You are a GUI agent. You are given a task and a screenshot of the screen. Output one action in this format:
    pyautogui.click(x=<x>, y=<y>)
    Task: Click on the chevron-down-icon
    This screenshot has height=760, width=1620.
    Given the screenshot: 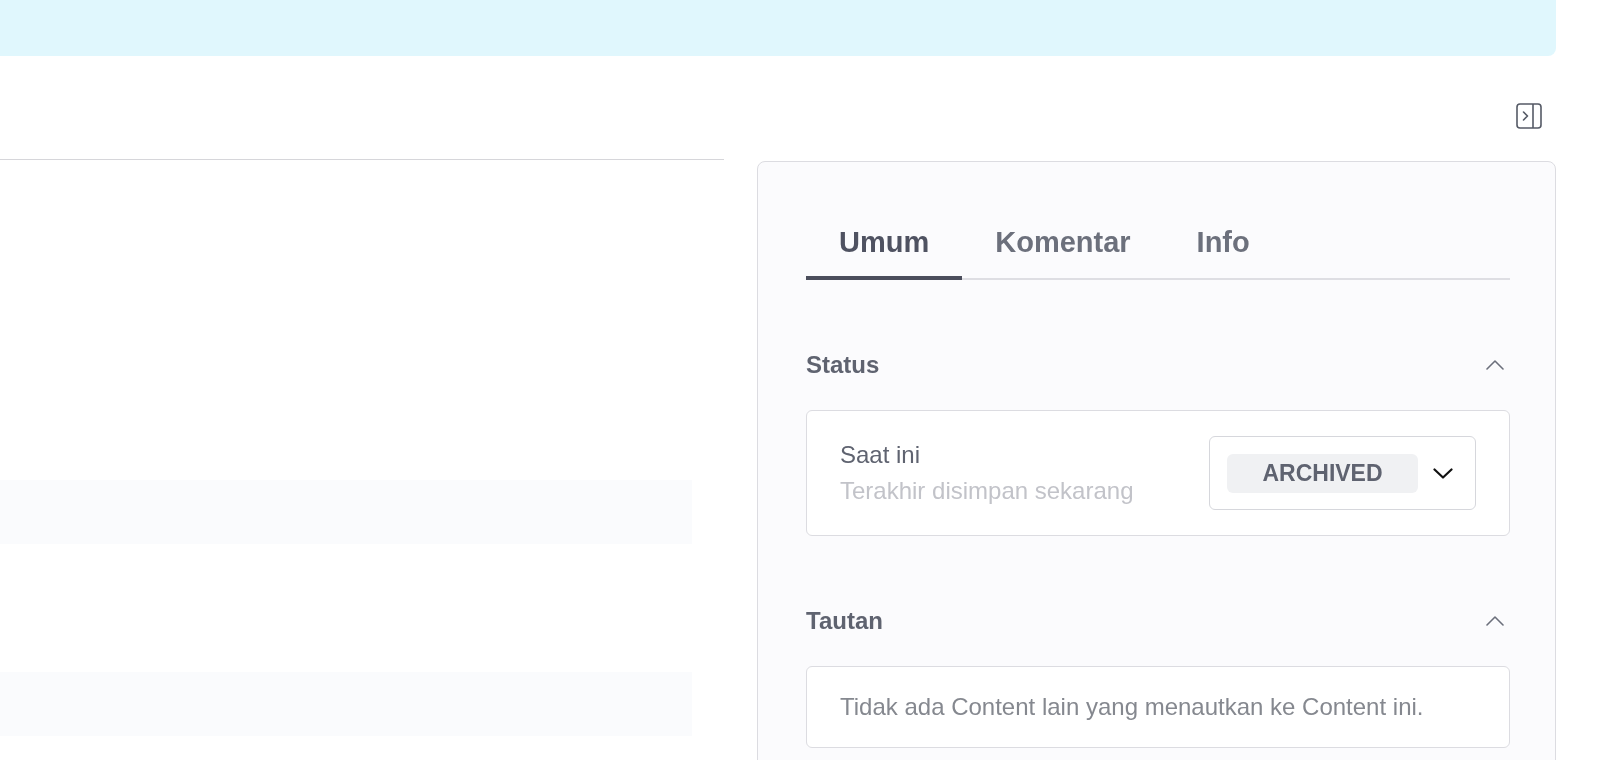 What is the action you would take?
    pyautogui.click(x=1443, y=473)
    